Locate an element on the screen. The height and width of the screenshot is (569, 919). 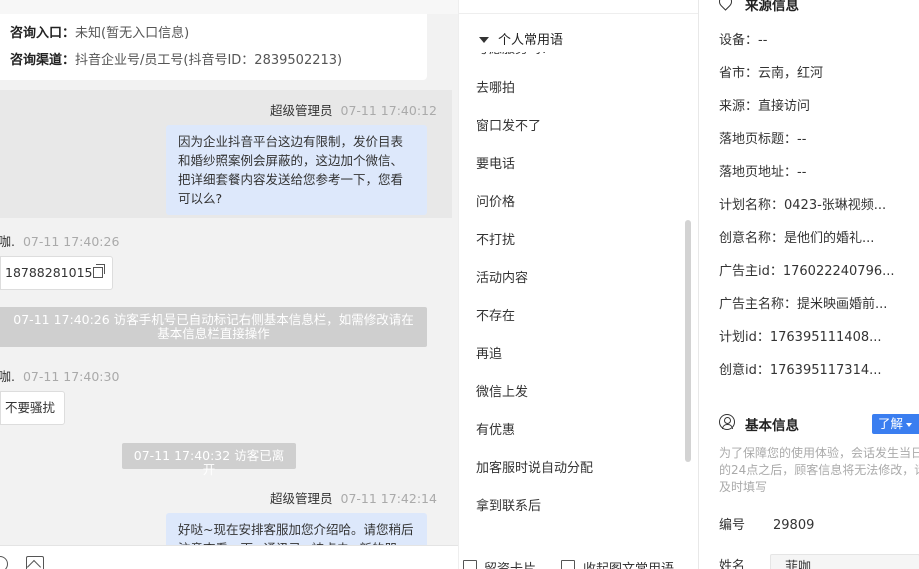
name-label: 姓名 is located at coordinates (732, 564).